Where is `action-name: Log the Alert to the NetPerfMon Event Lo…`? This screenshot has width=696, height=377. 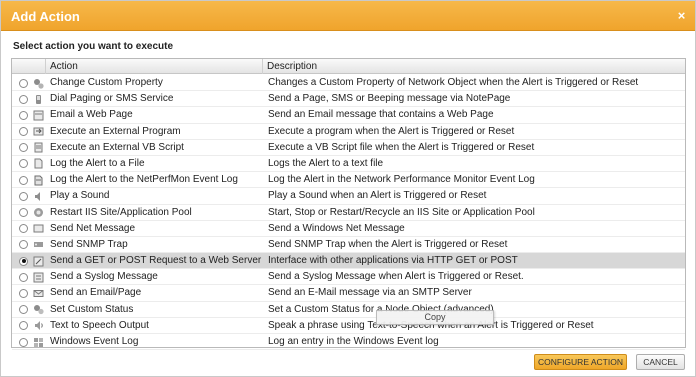
action-name: Log the Alert to the NetPerfMon Event Lo… is located at coordinates (144, 180).